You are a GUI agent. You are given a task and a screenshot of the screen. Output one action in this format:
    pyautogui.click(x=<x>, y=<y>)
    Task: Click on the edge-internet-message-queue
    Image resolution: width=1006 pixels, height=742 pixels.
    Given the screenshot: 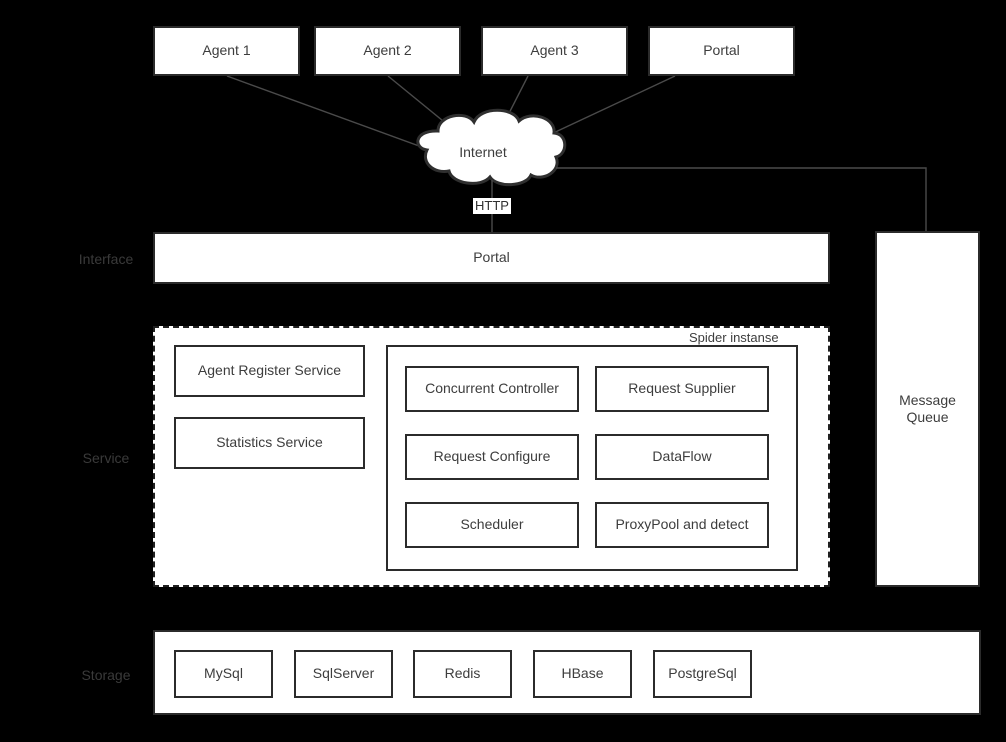 What is the action you would take?
    pyautogui.click(x=741, y=199)
    